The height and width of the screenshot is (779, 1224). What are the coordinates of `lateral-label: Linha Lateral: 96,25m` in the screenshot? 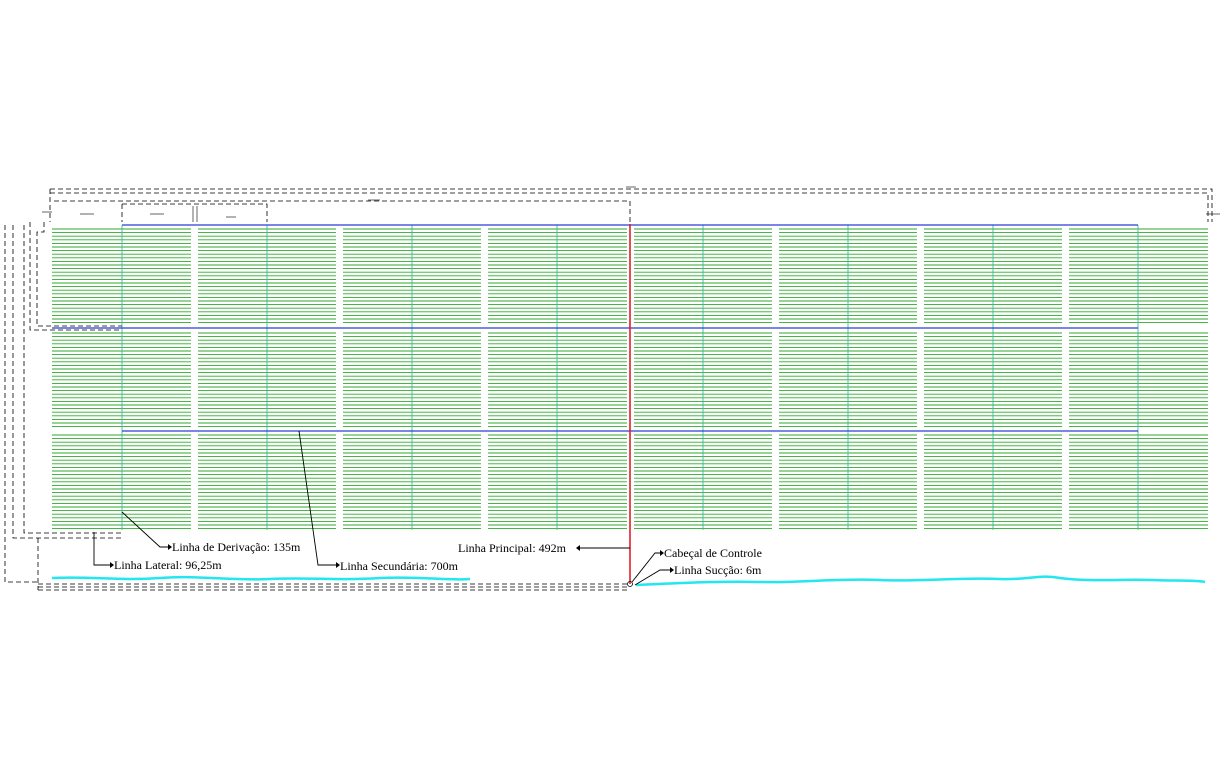 It's located at (168, 565).